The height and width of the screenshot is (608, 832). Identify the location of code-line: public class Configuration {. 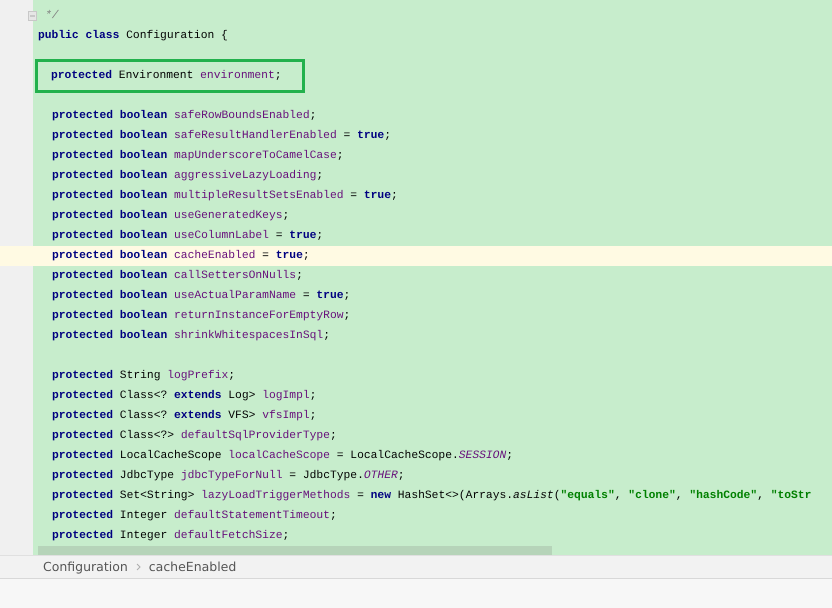
(133, 36).